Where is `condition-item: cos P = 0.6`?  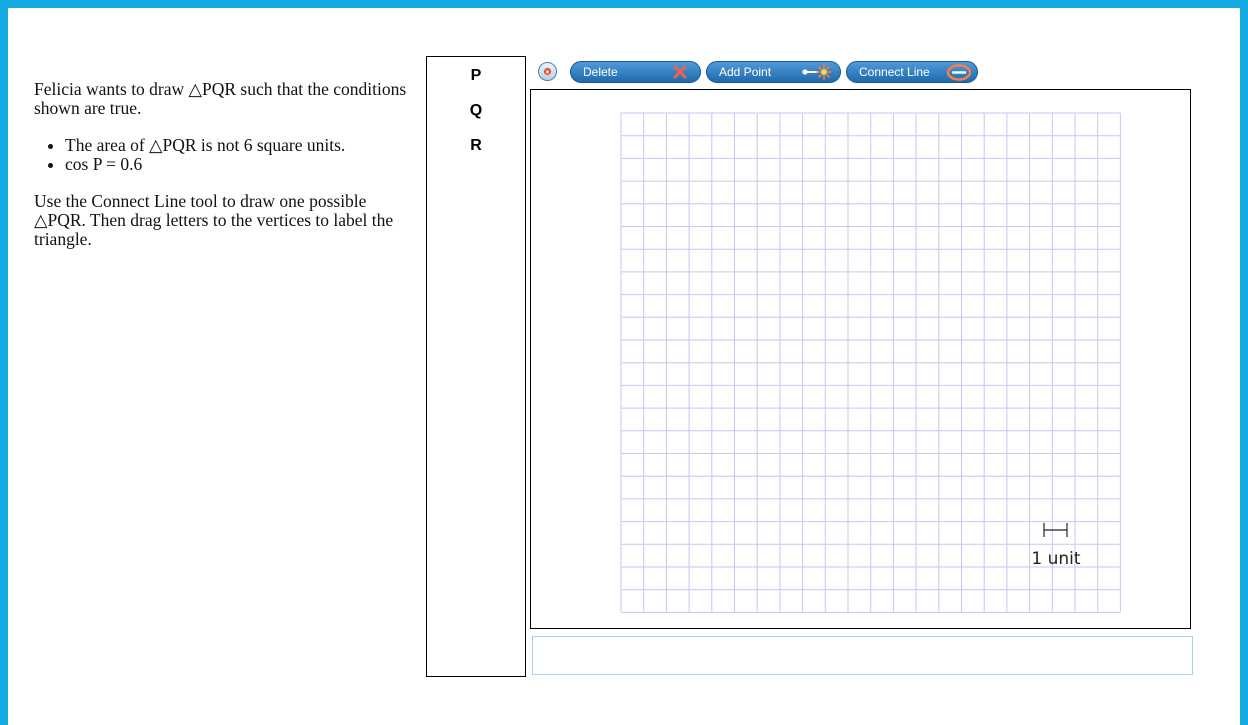
condition-item: cos P = 0.6 is located at coordinates (239, 164).